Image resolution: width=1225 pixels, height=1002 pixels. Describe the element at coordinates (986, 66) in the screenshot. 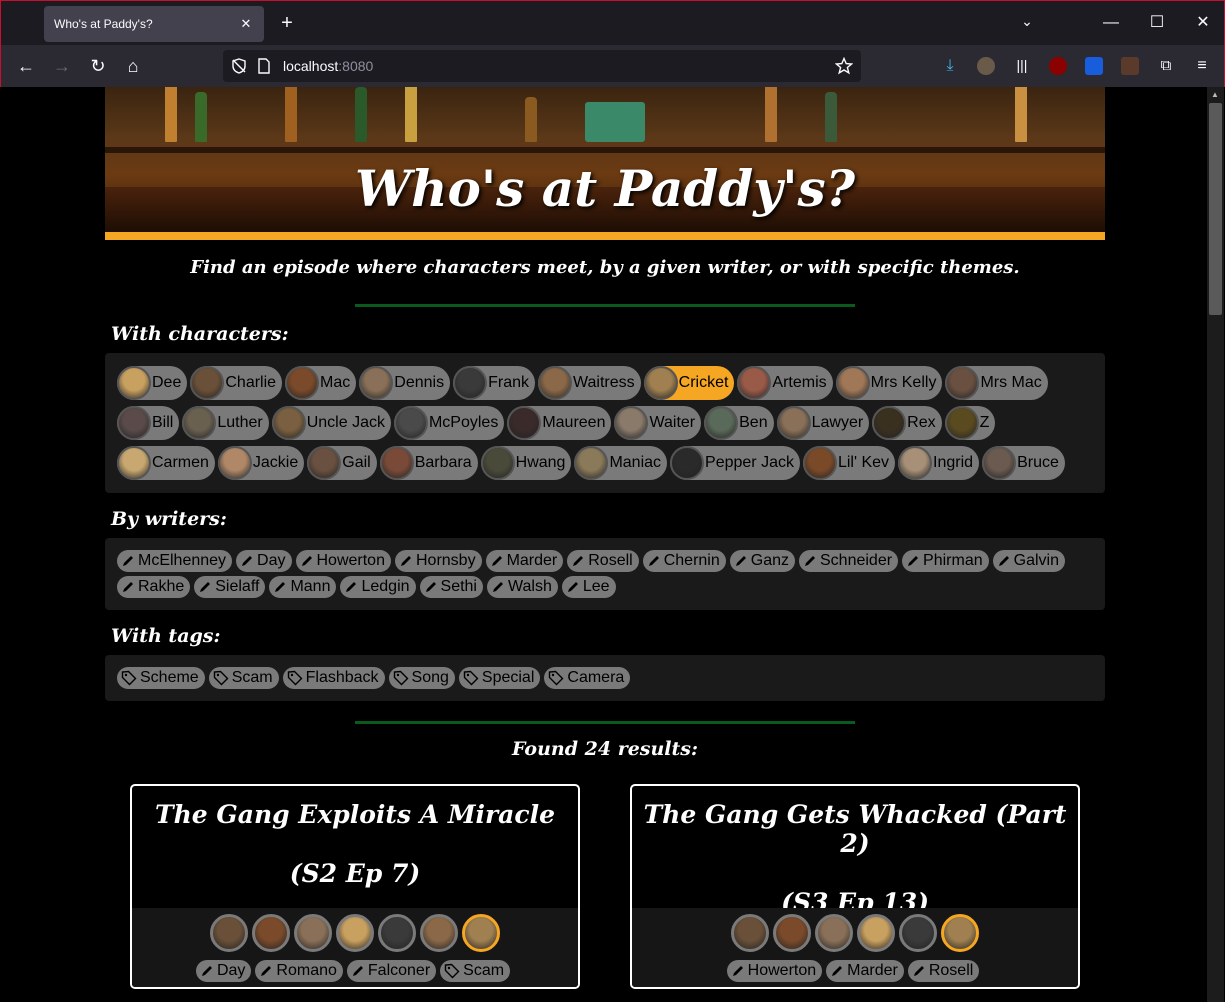

I see `extension-avatar-icon` at that location.